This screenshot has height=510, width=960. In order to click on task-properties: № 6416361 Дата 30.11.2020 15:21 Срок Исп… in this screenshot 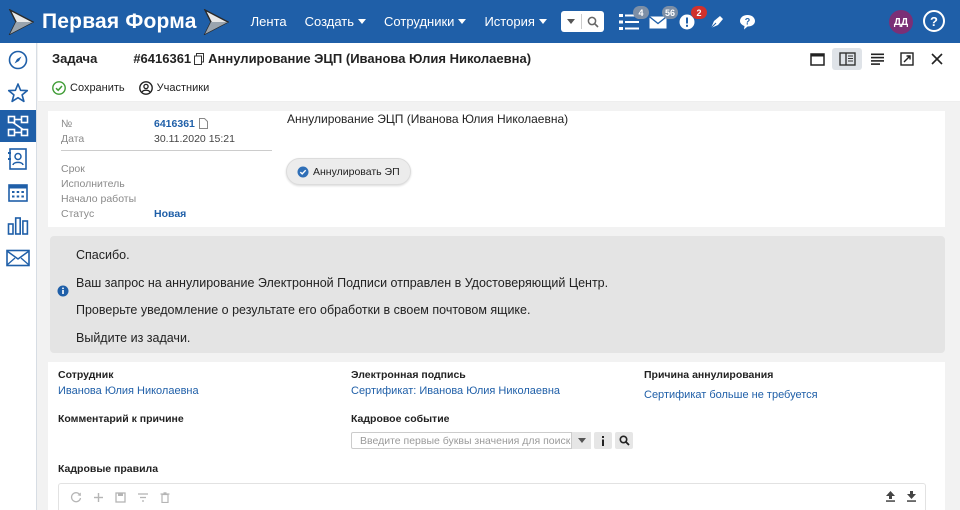, I will do `click(167, 168)`.